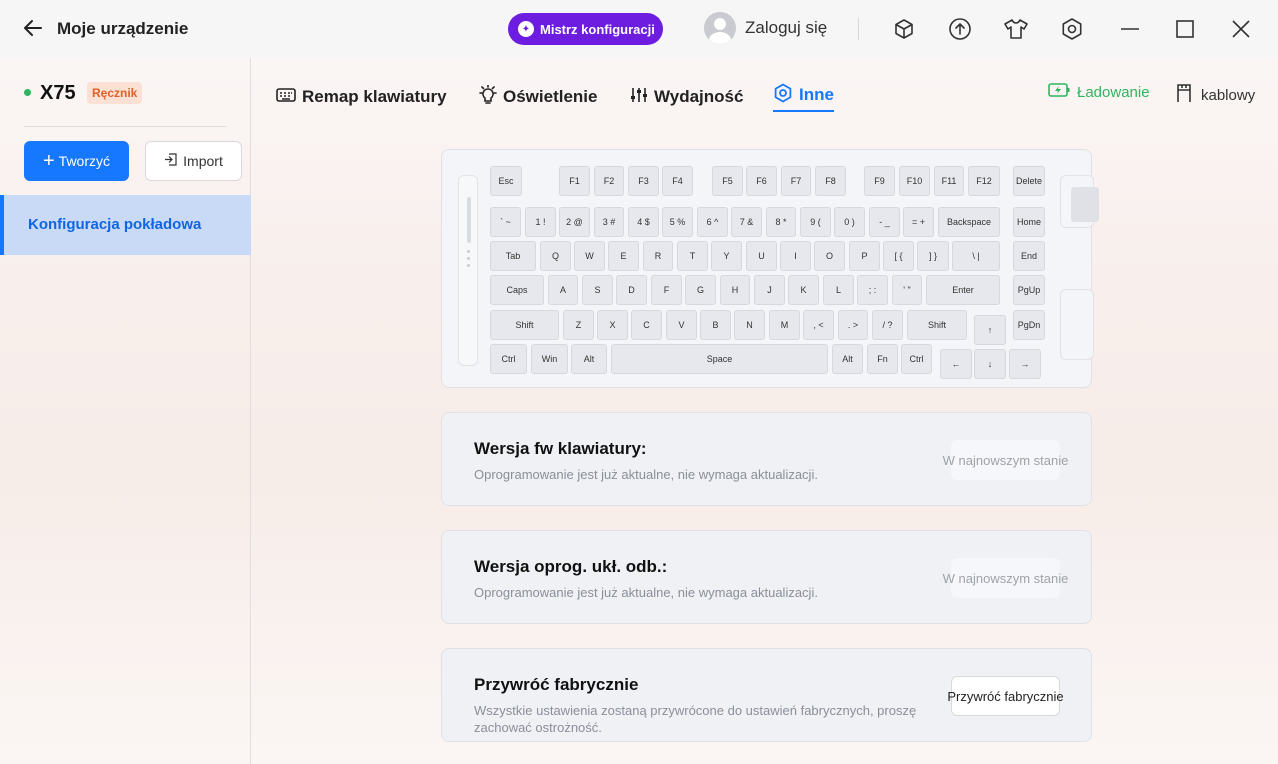 The image size is (1278, 764). What do you see at coordinates (563, 290) in the screenshot?
I see `key: A` at bounding box center [563, 290].